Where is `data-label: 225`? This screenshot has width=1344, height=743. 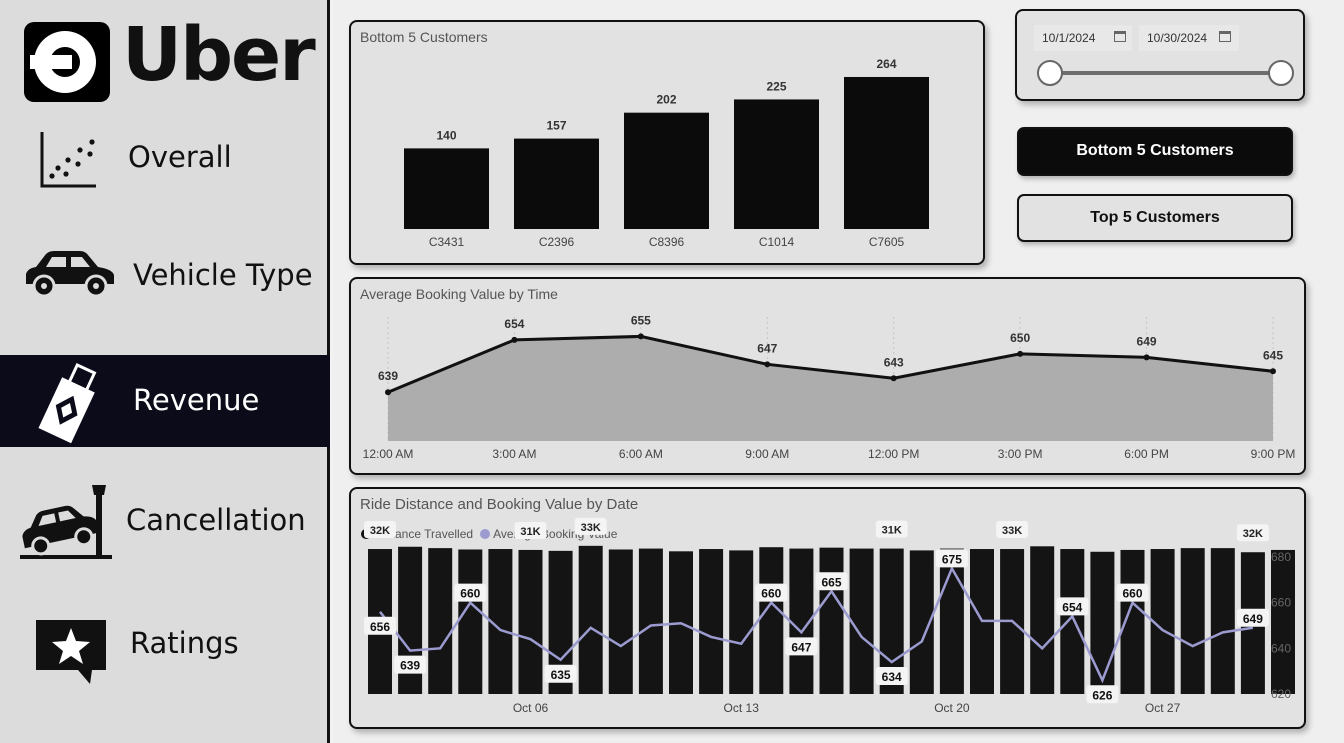
data-label: 225 is located at coordinates (776, 86).